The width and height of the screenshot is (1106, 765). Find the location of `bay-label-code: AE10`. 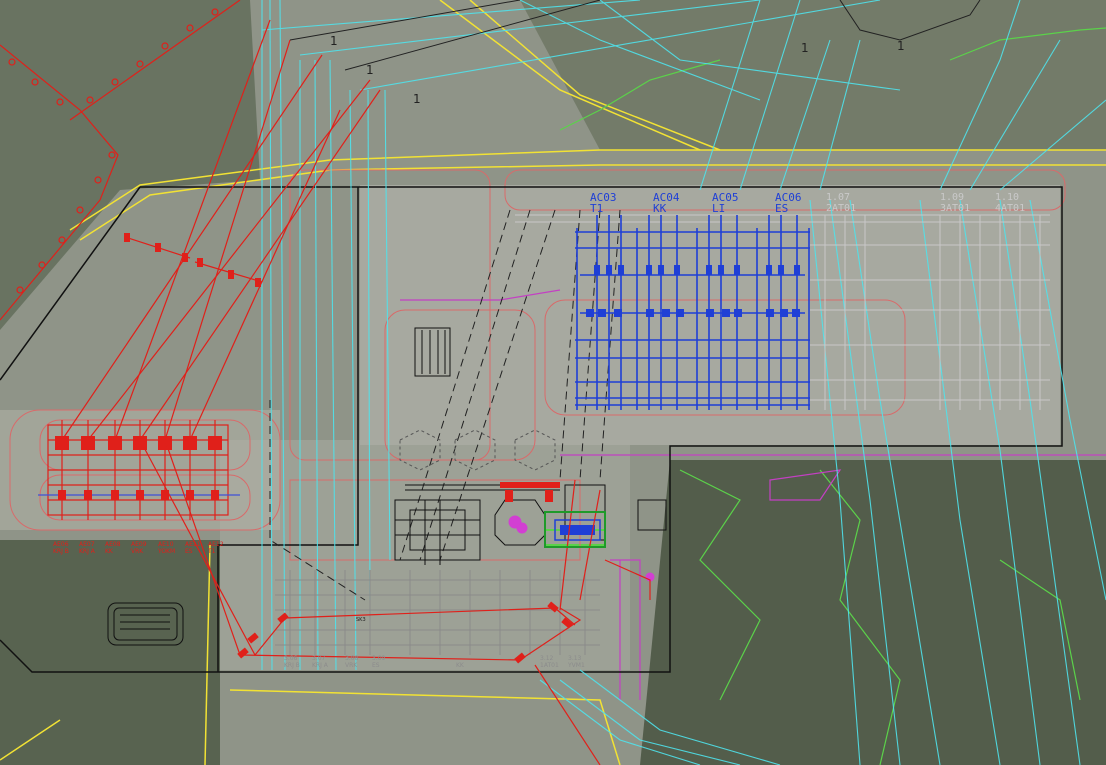

bay-label-code: AE10 is located at coordinates (166, 544).